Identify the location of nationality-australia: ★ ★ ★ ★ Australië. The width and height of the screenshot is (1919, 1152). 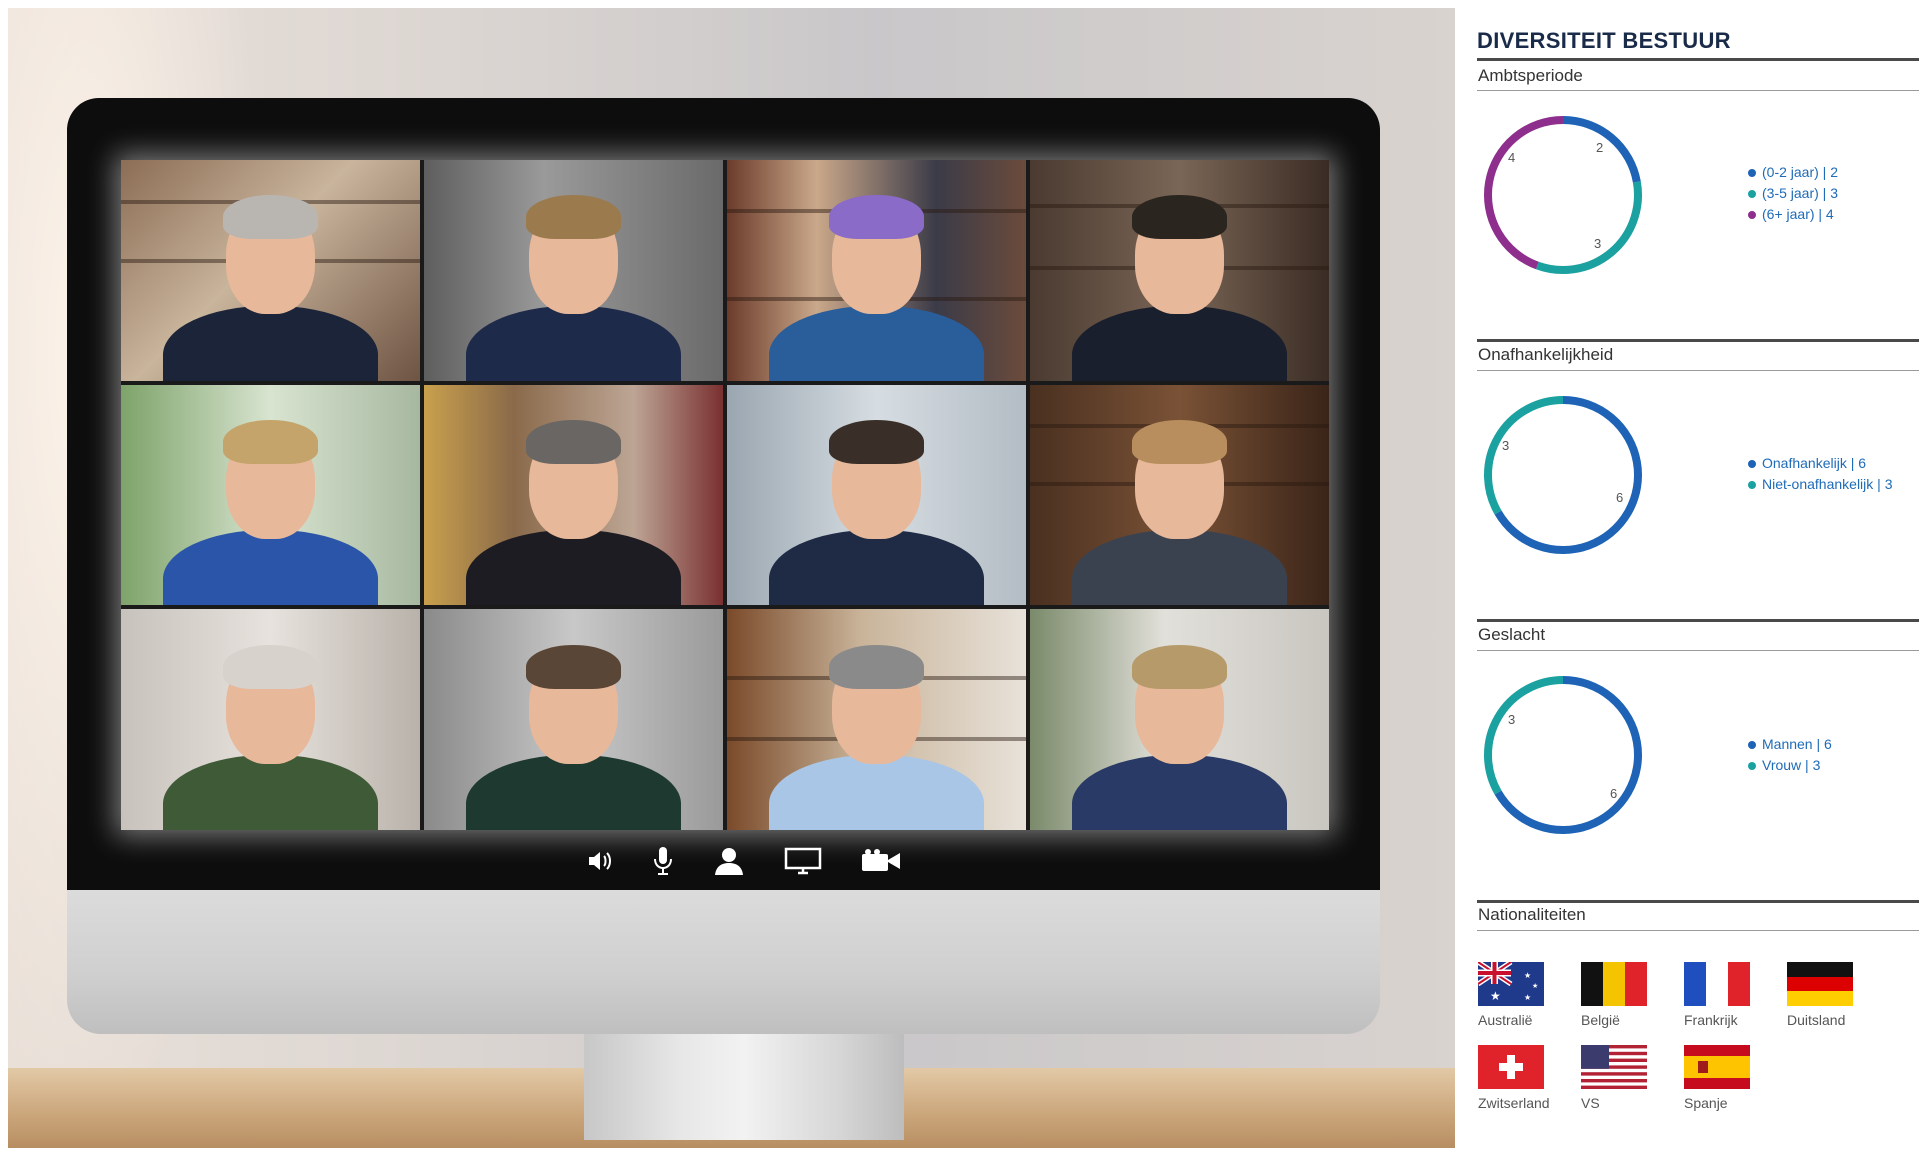
(1528, 995).